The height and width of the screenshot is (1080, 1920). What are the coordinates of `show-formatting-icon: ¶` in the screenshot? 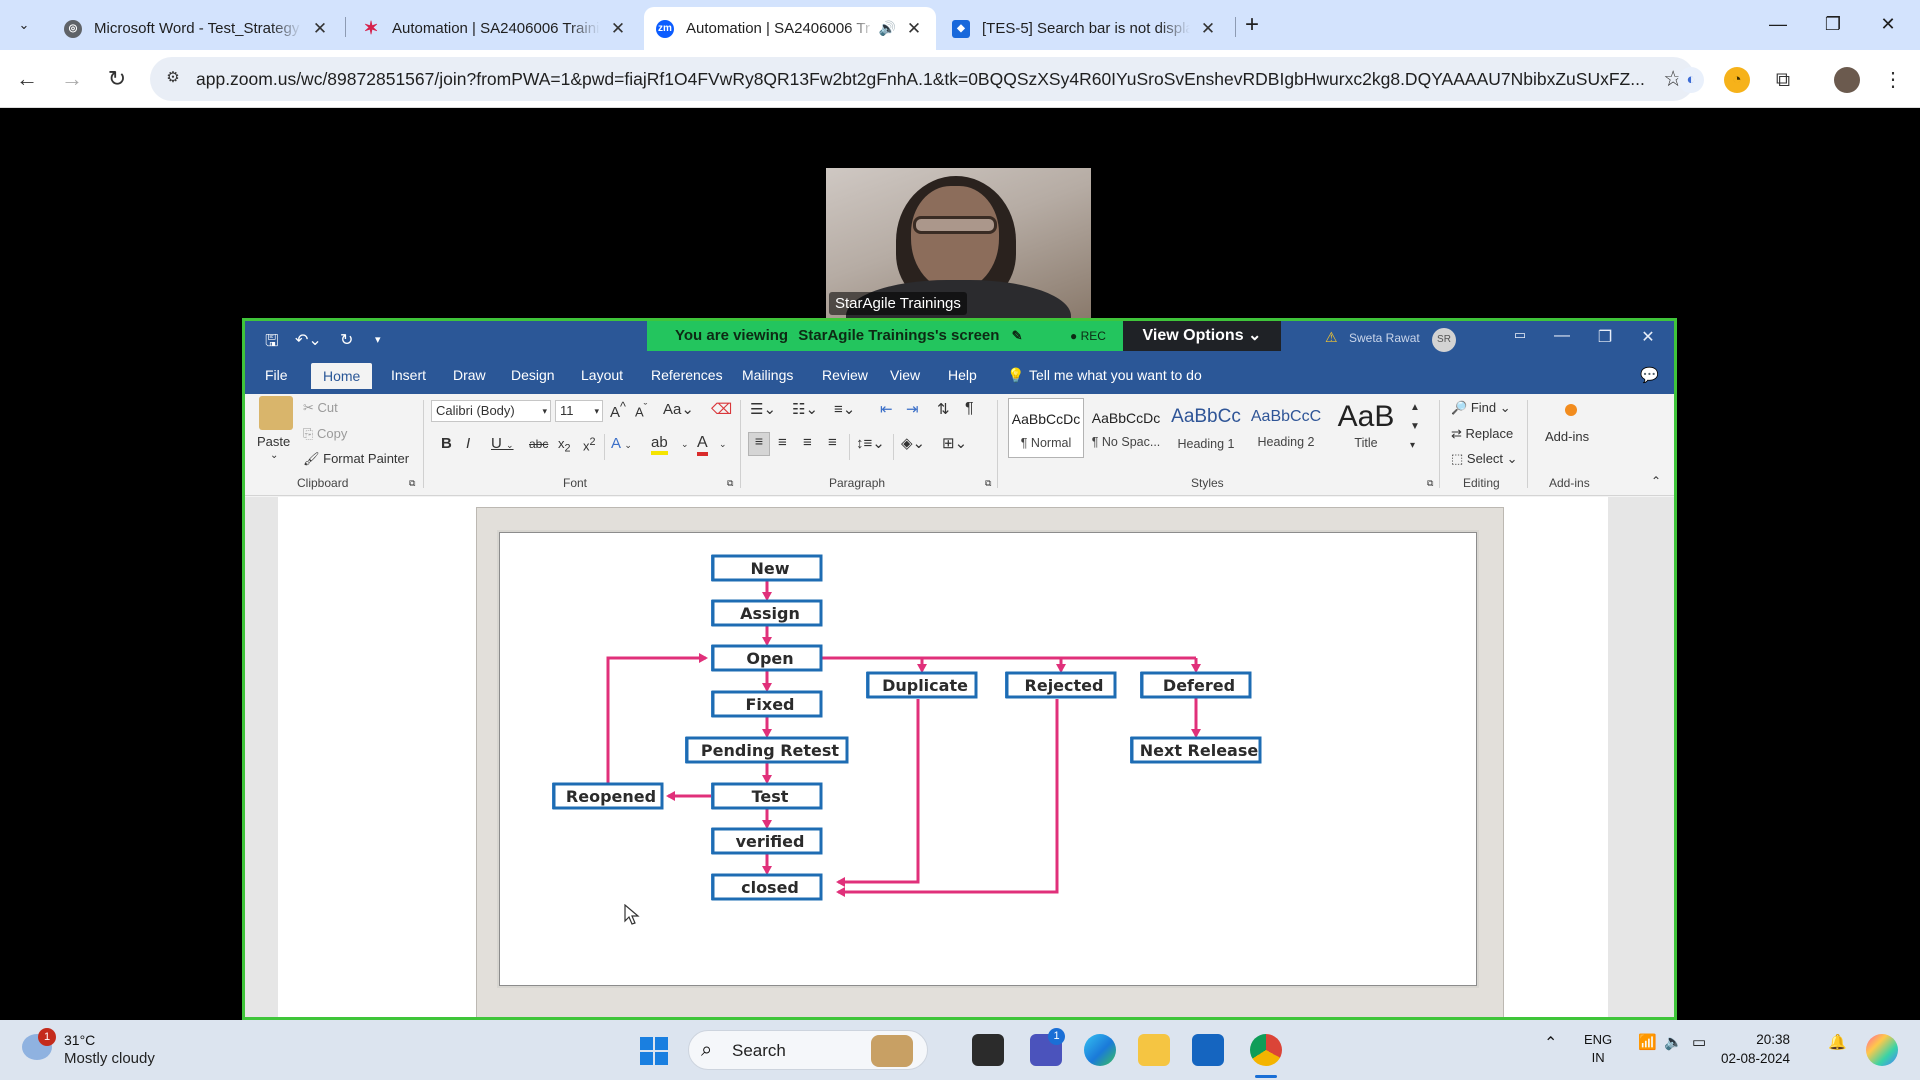 It's located at (969, 409).